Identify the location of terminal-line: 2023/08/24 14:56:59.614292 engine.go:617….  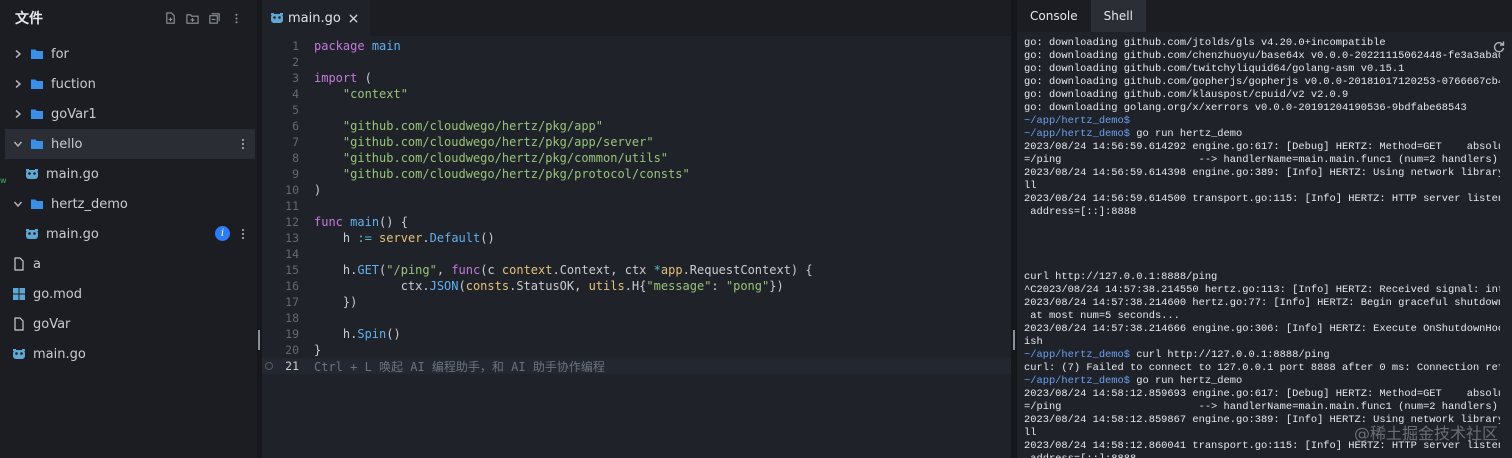
(1262, 147).